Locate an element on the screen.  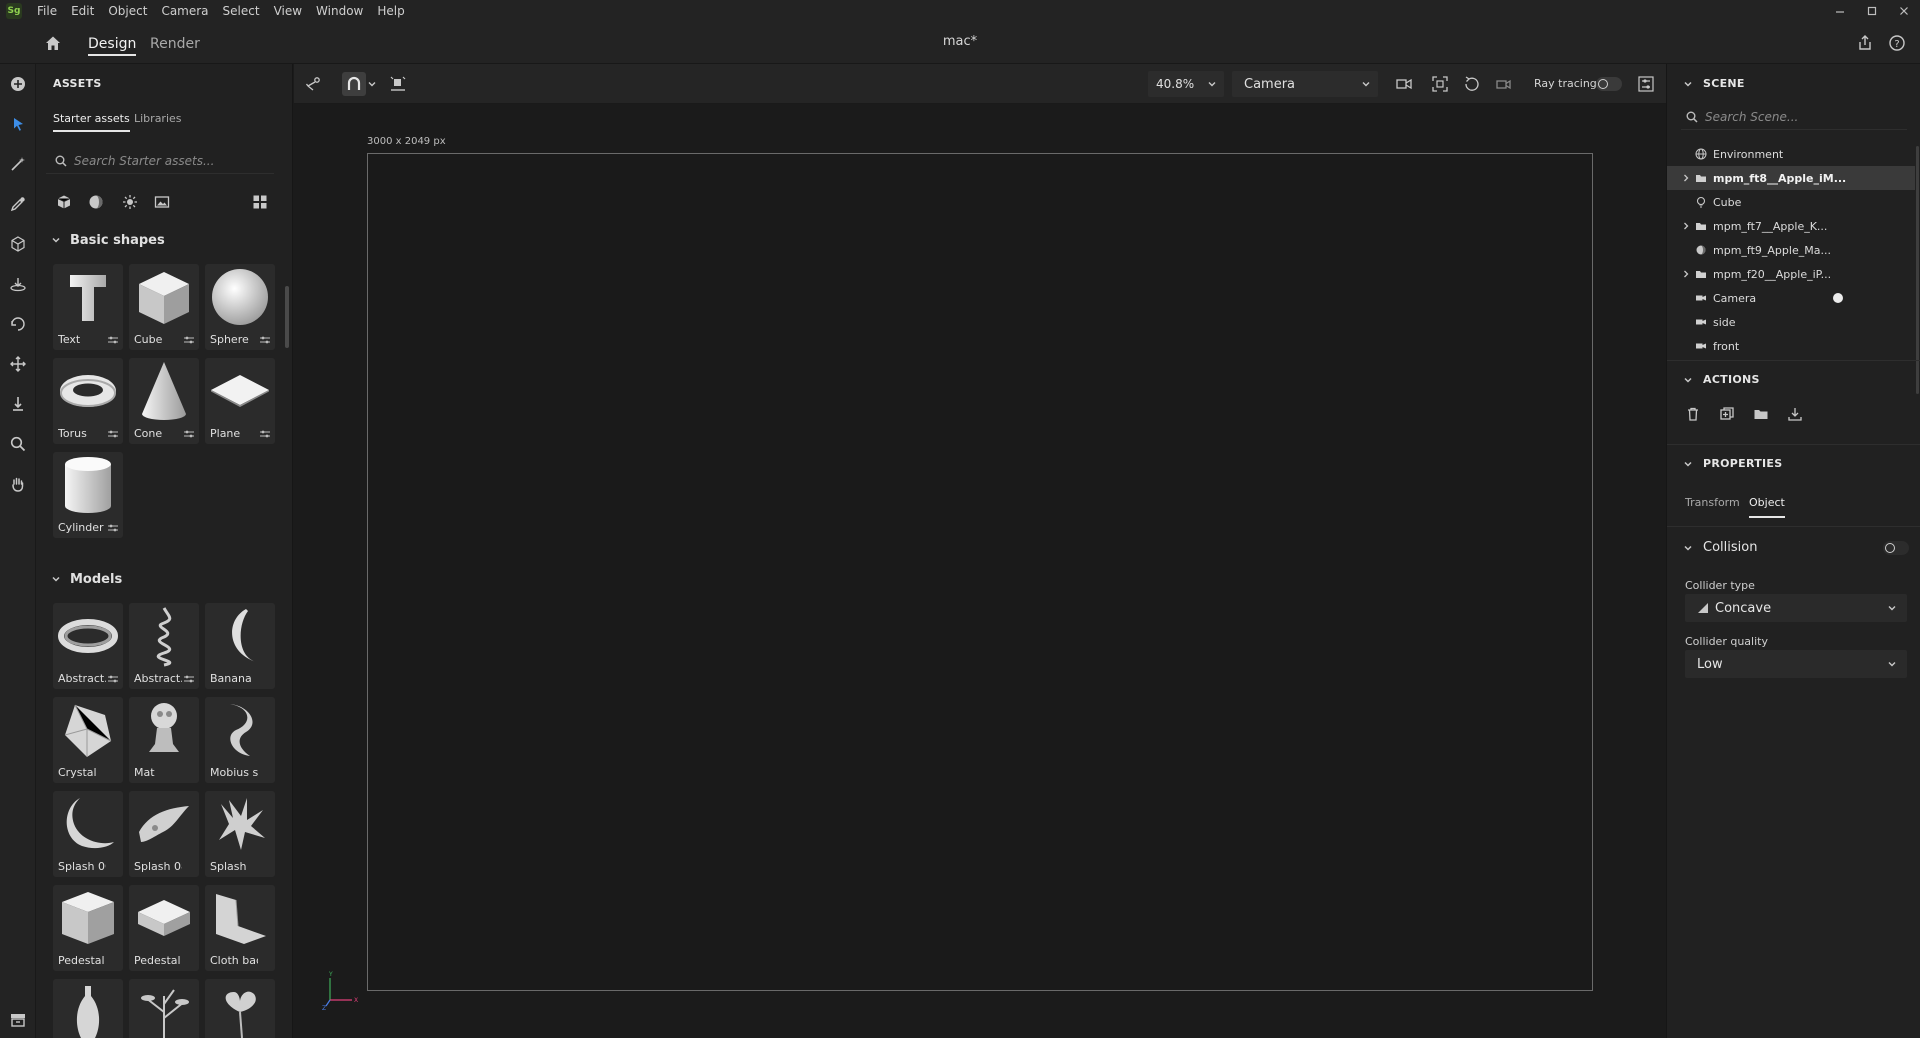
asset-tile-crystal: Crystal is located at coordinates (88, 740).